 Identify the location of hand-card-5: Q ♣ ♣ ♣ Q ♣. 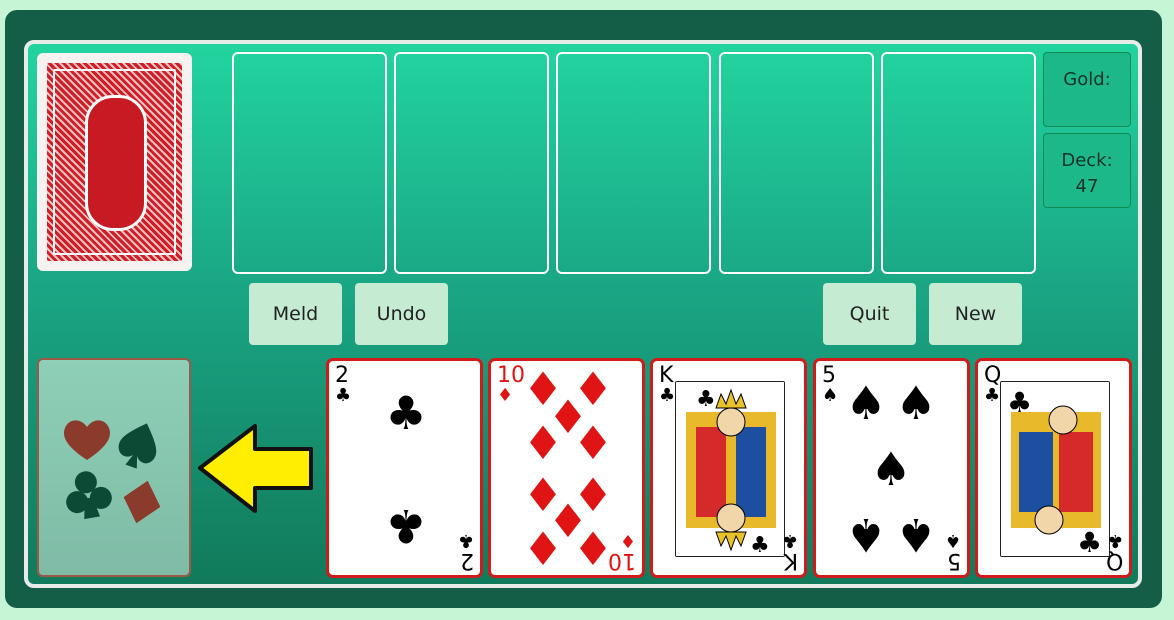
(1053, 468).